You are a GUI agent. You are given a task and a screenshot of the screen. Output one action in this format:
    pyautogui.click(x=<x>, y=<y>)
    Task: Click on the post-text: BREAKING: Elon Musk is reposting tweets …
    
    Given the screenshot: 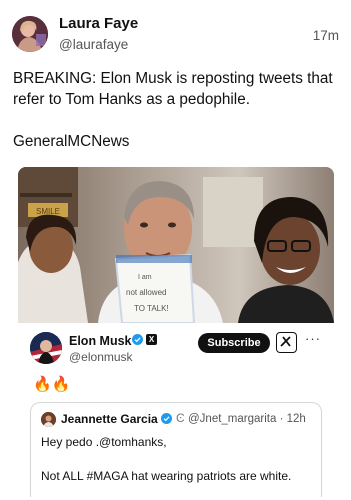 What is the action you would take?
    pyautogui.click(x=173, y=110)
    